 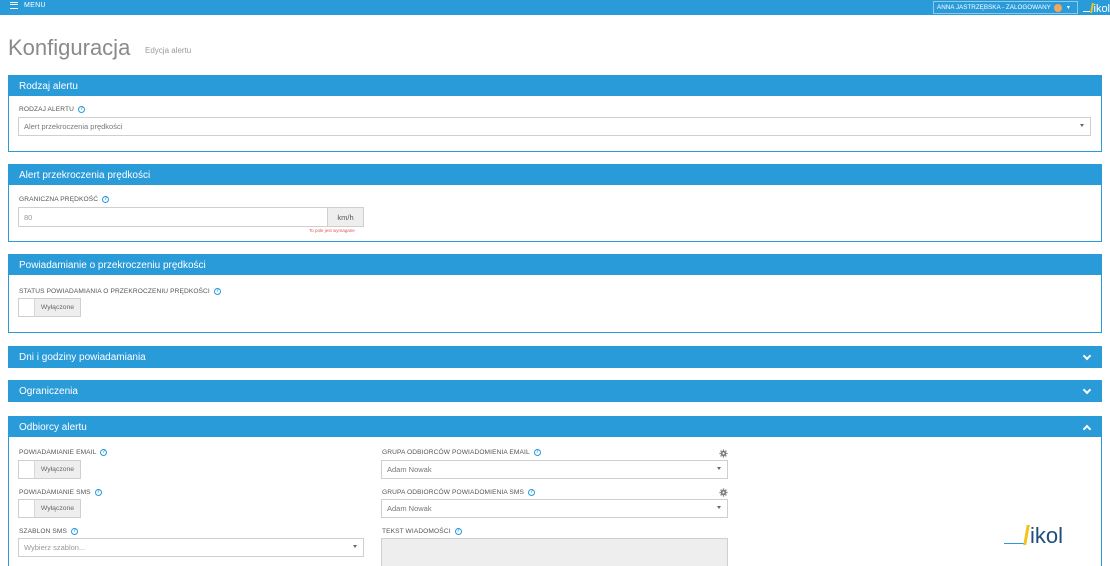 What do you see at coordinates (555, 86) in the screenshot?
I see `panel-header: Rodzaj alertu` at bounding box center [555, 86].